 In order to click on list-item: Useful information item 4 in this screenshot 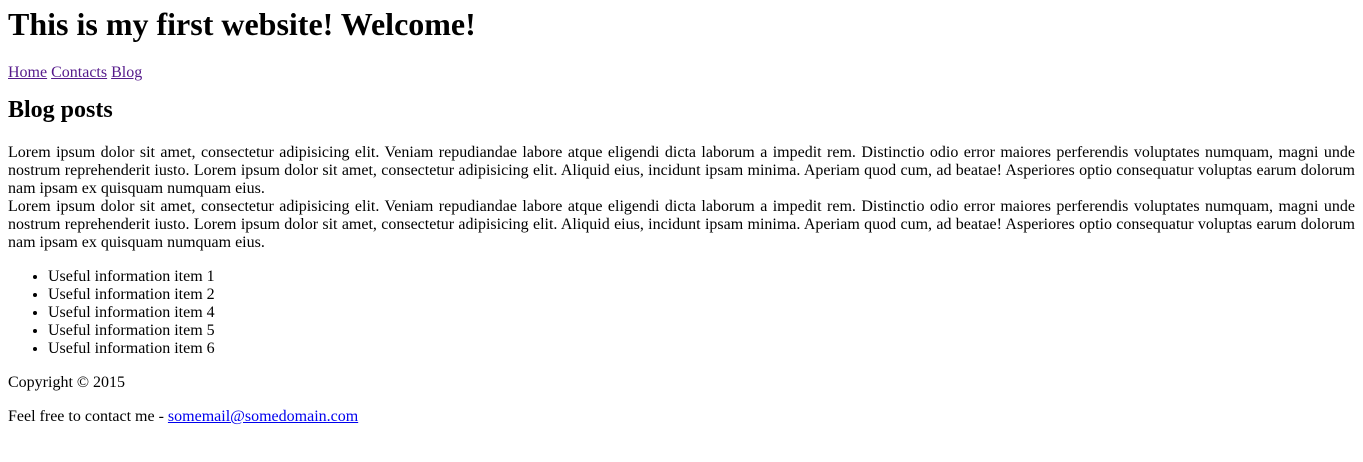, I will do `click(701, 313)`.